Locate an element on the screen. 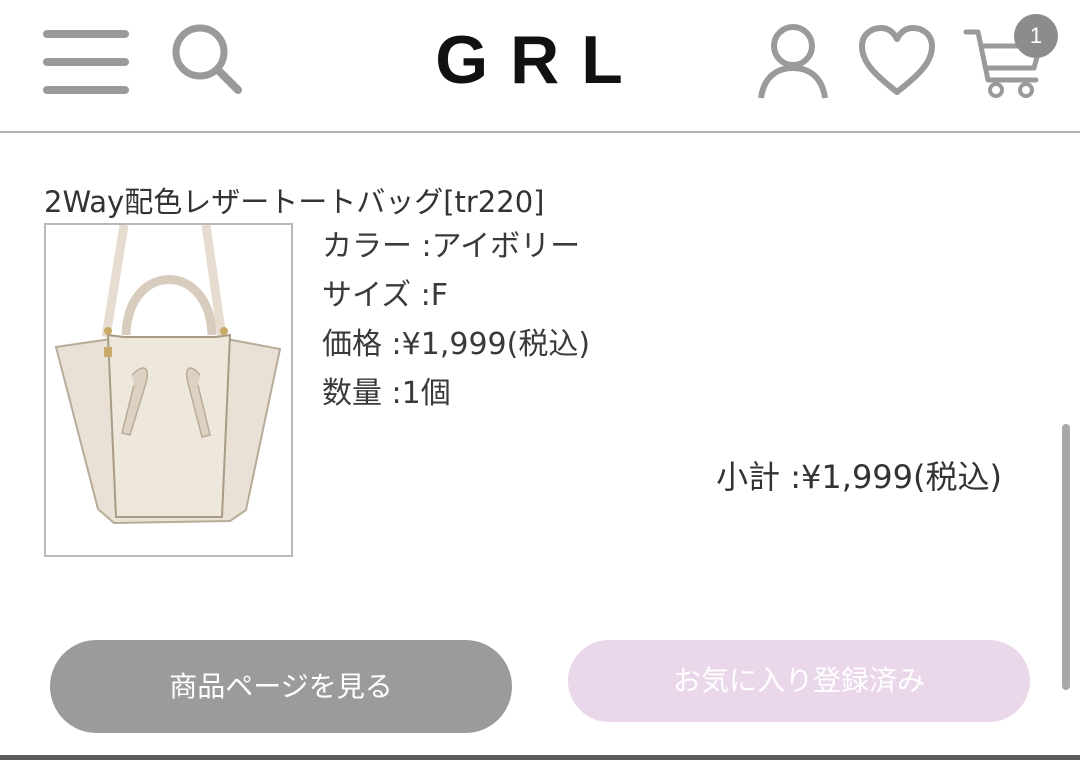 Image resolution: width=1080 pixels, height=760 pixels. cart-icon is located at coordinates (1015, 67).